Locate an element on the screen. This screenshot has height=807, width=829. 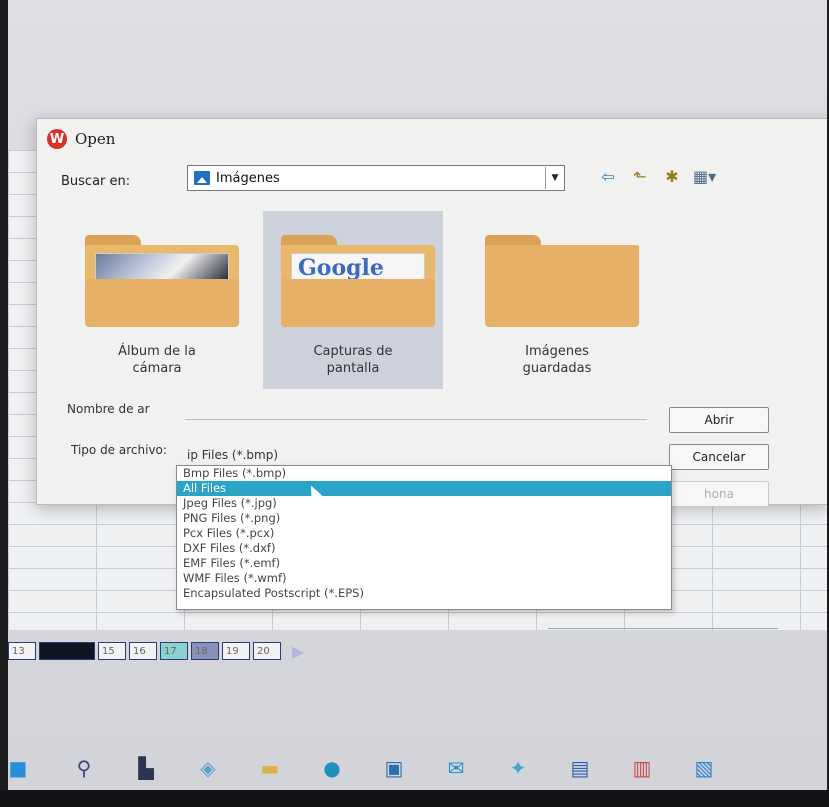
cancel-button: Cancelar is located at coordinates (719, 457).